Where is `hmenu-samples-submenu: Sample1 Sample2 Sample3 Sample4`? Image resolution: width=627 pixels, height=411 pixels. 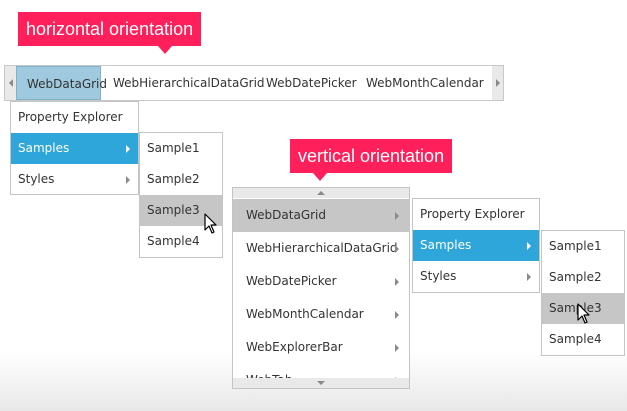 hmenu-samples-submenu: Sample1 Sample2 Sample3 Sample4 is located at coordinates (181, 195).